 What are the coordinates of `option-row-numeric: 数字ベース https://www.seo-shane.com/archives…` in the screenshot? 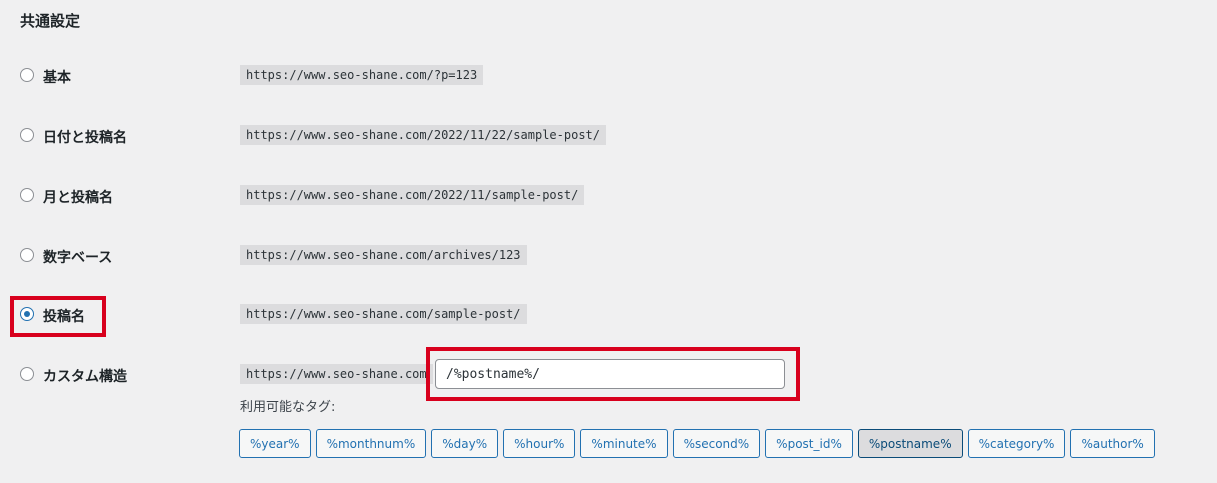 It's located at (608, 256).